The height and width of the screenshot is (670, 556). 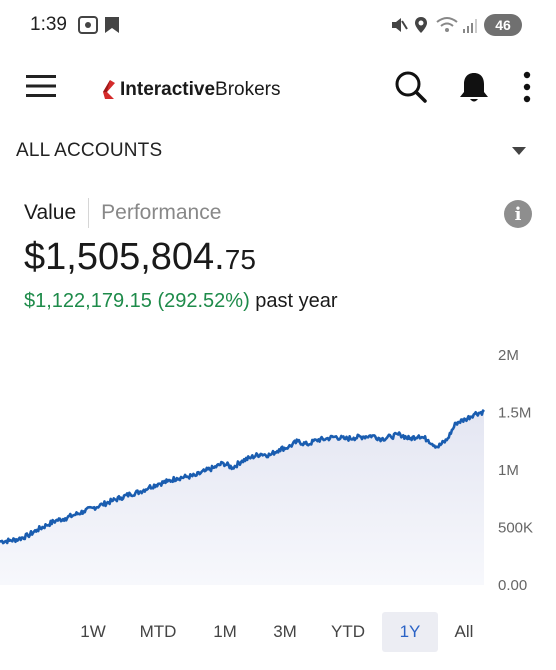 I want to click on range-button-1y: 1Y, so click(x=410, y=632).